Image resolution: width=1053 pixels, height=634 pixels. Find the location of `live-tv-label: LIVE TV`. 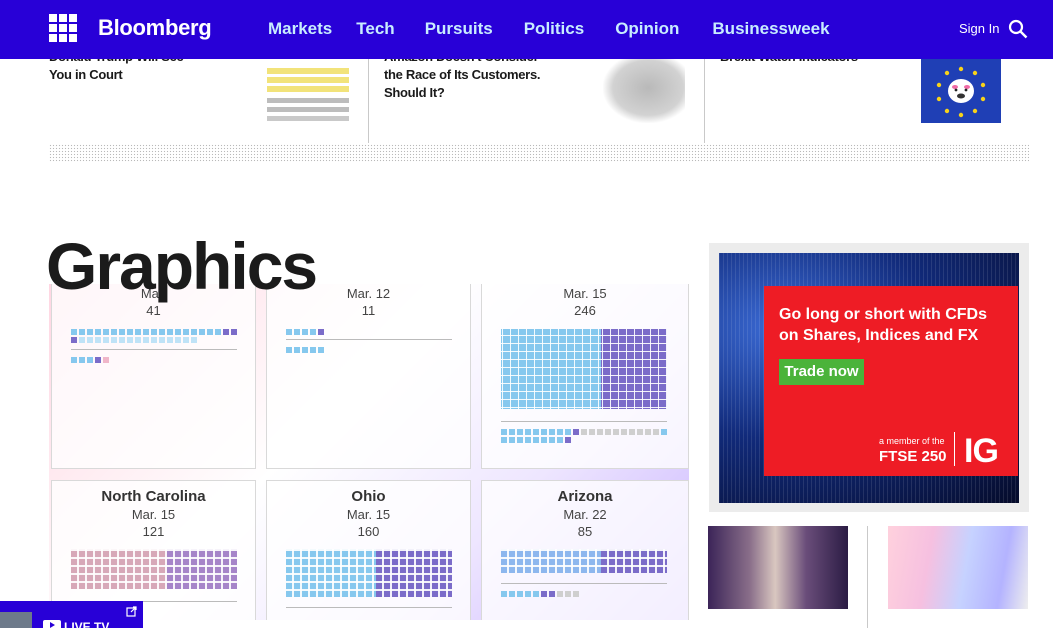

live-tv-label: LIVE TV is located at coordinates (87, 627).